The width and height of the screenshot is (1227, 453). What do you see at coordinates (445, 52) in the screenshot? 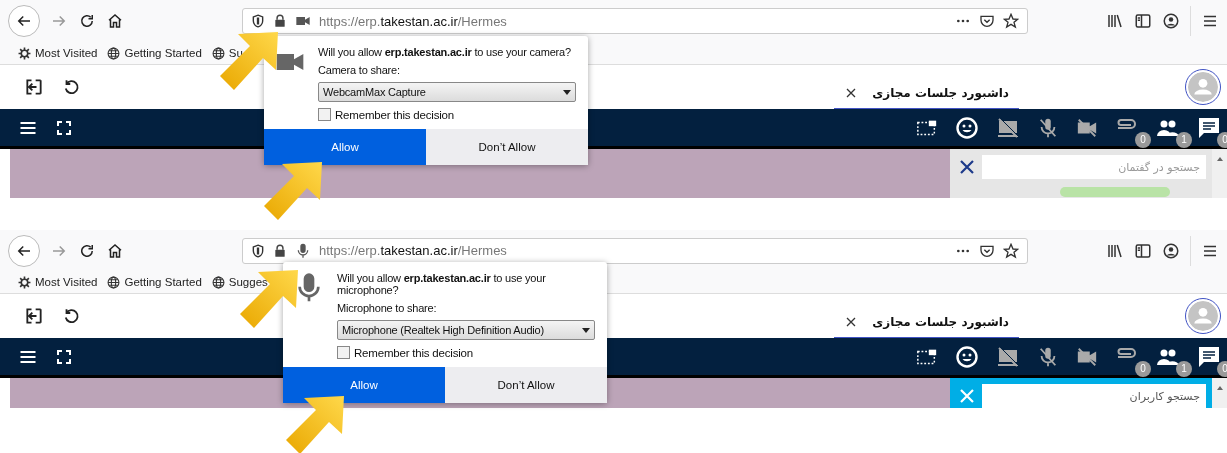
I see `permission-question: Will you allow erp.takestan.ac.ir to use your camera?` at bounding box center [445, 52].